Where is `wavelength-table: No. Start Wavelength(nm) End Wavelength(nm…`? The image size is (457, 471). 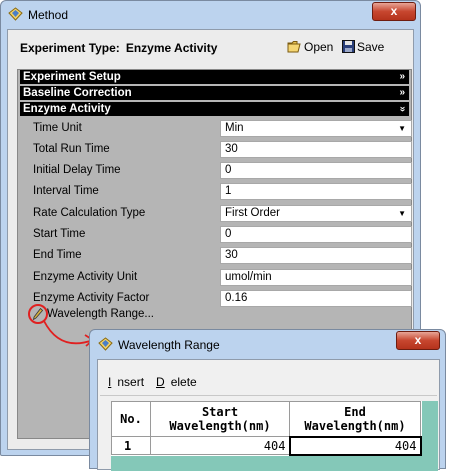
wavelength-table: No. Start Wavelength(nm) End Wavelength(nm… is located at coordinates (266, 428).